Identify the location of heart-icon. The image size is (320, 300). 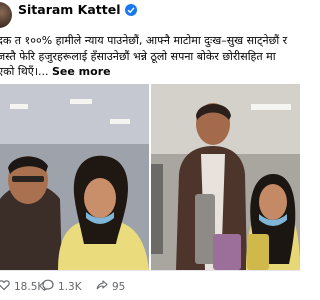
(5, 286).